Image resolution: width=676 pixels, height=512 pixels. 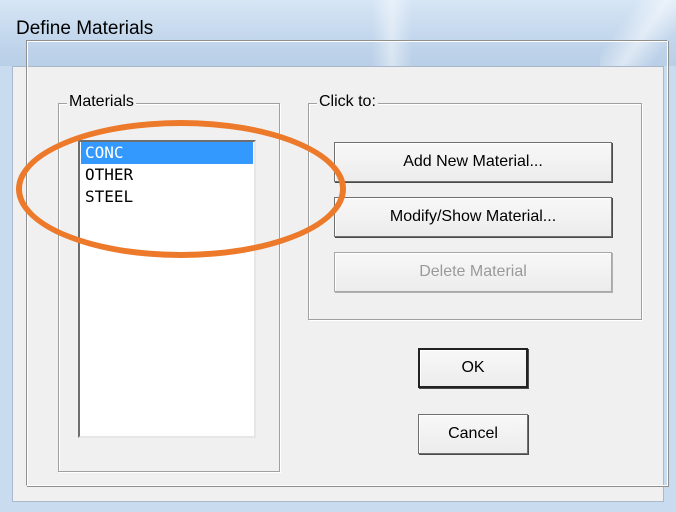 What do you see at coordinates (101, 102) in the screenshot?
I see `materials-group-label: Materials` at bounding box center [101, 102].